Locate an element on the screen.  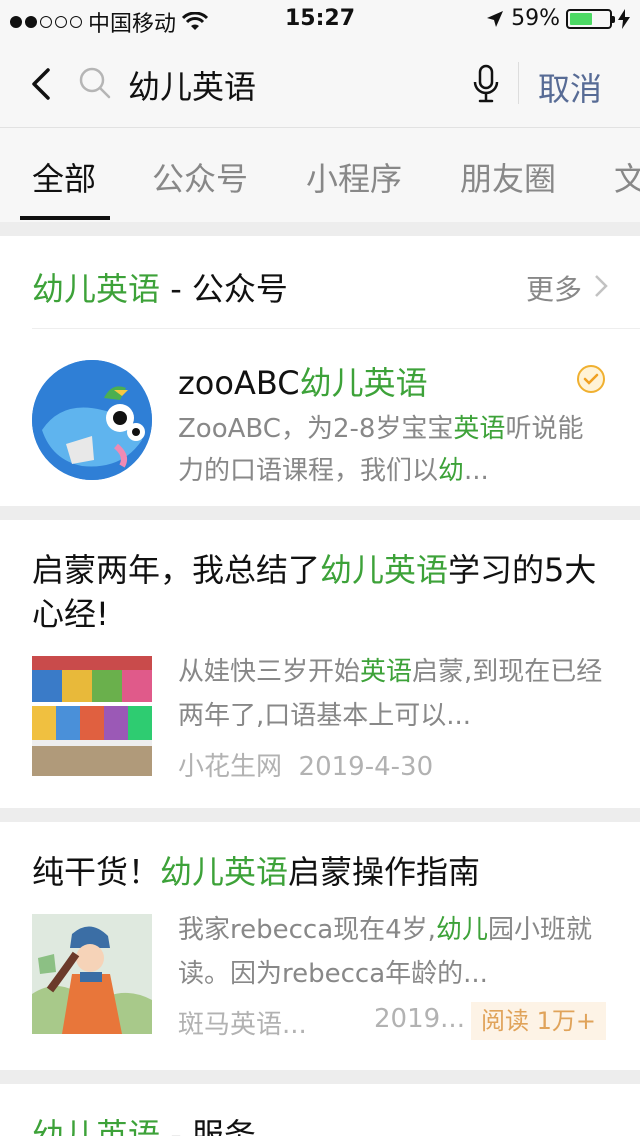
article-title-text: 启蒙操作指南 is located at coordinates (384, 872).